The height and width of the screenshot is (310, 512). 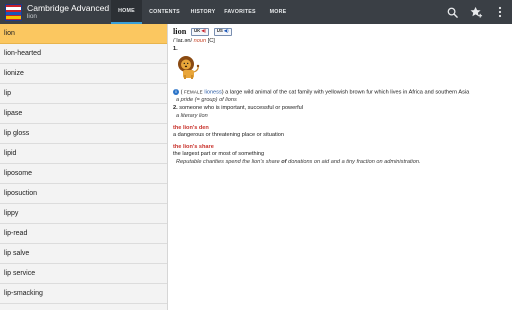 I want to click on overflow-menu-icon, so click(x=500, y=12).